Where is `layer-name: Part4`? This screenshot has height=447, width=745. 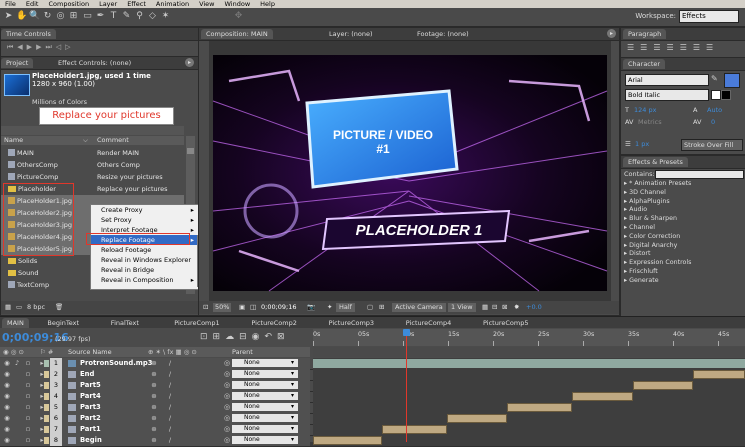 layer-name: Part4 is located at coordinates (90, 396).